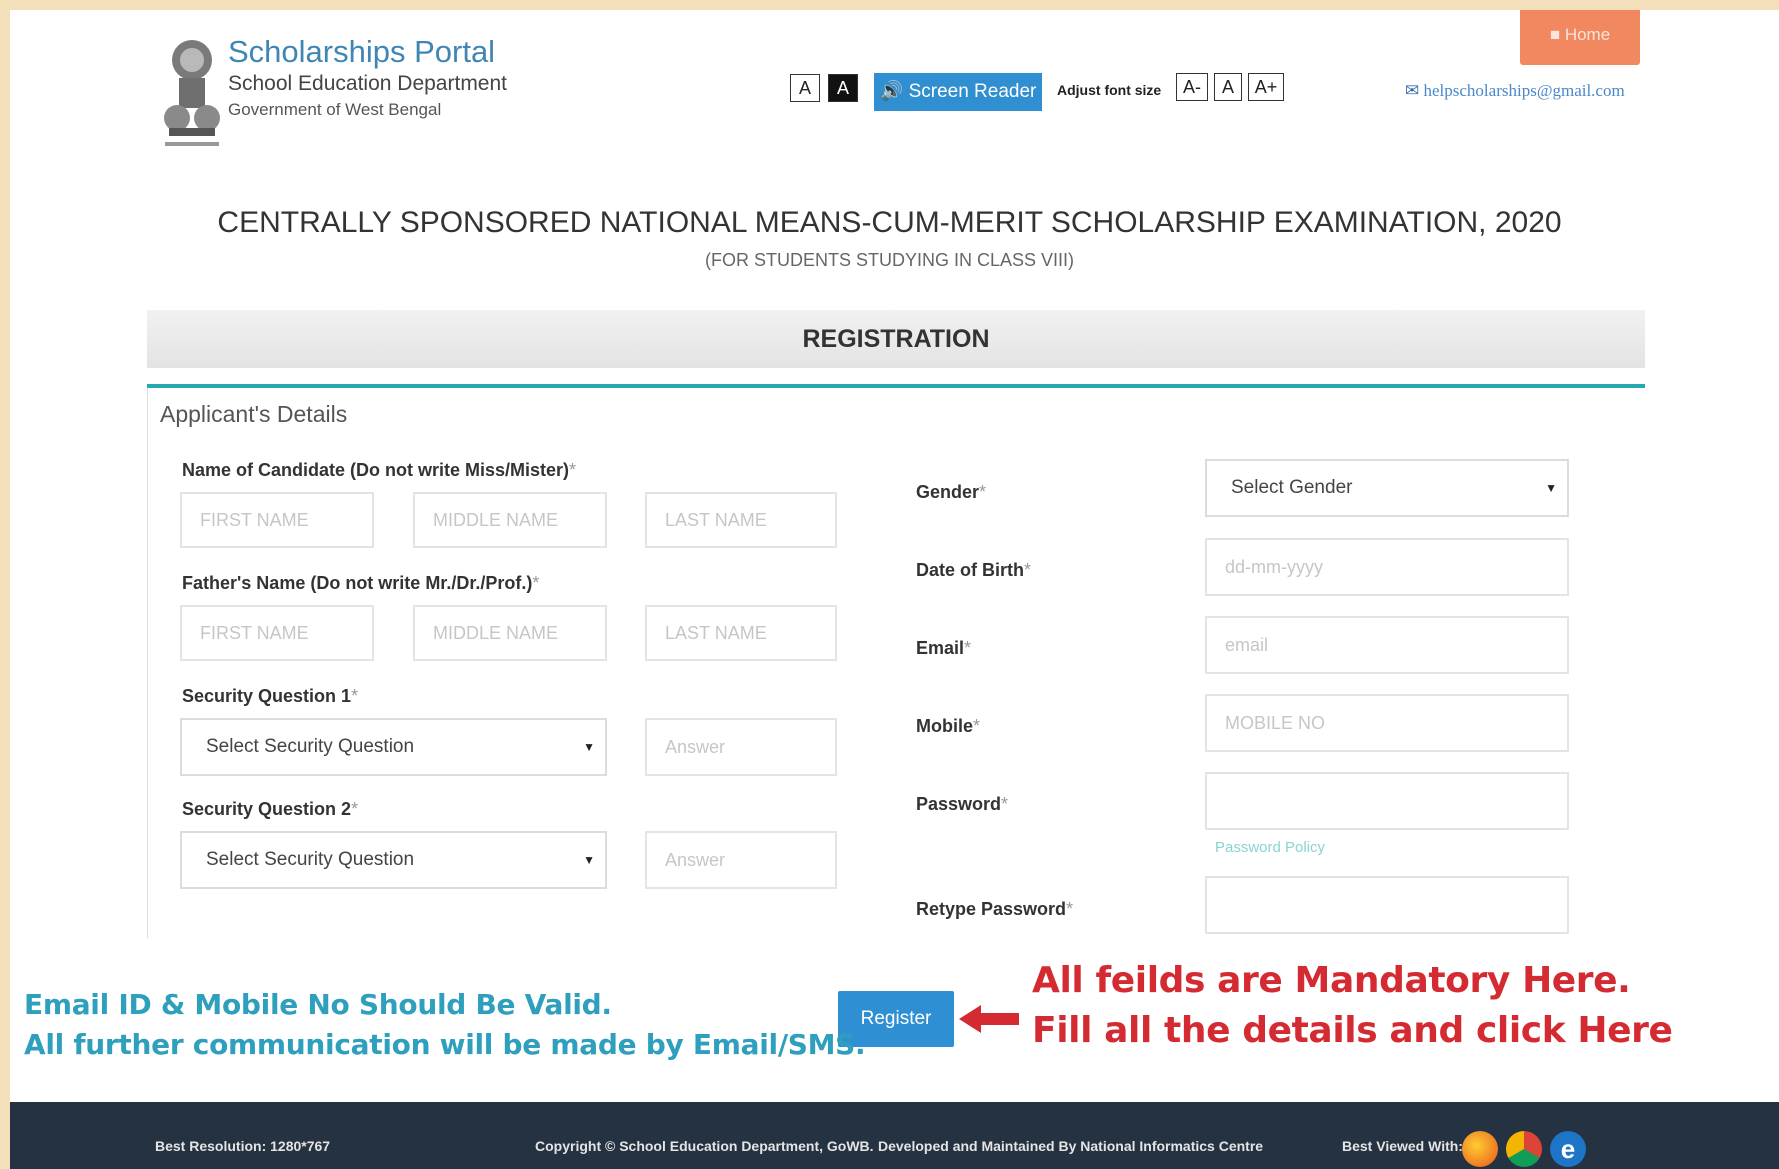  What do you see at coordinates (1266, 87) in the screenshot?
I see `font-increase-button: A+` at bounding box center [1266, 87].